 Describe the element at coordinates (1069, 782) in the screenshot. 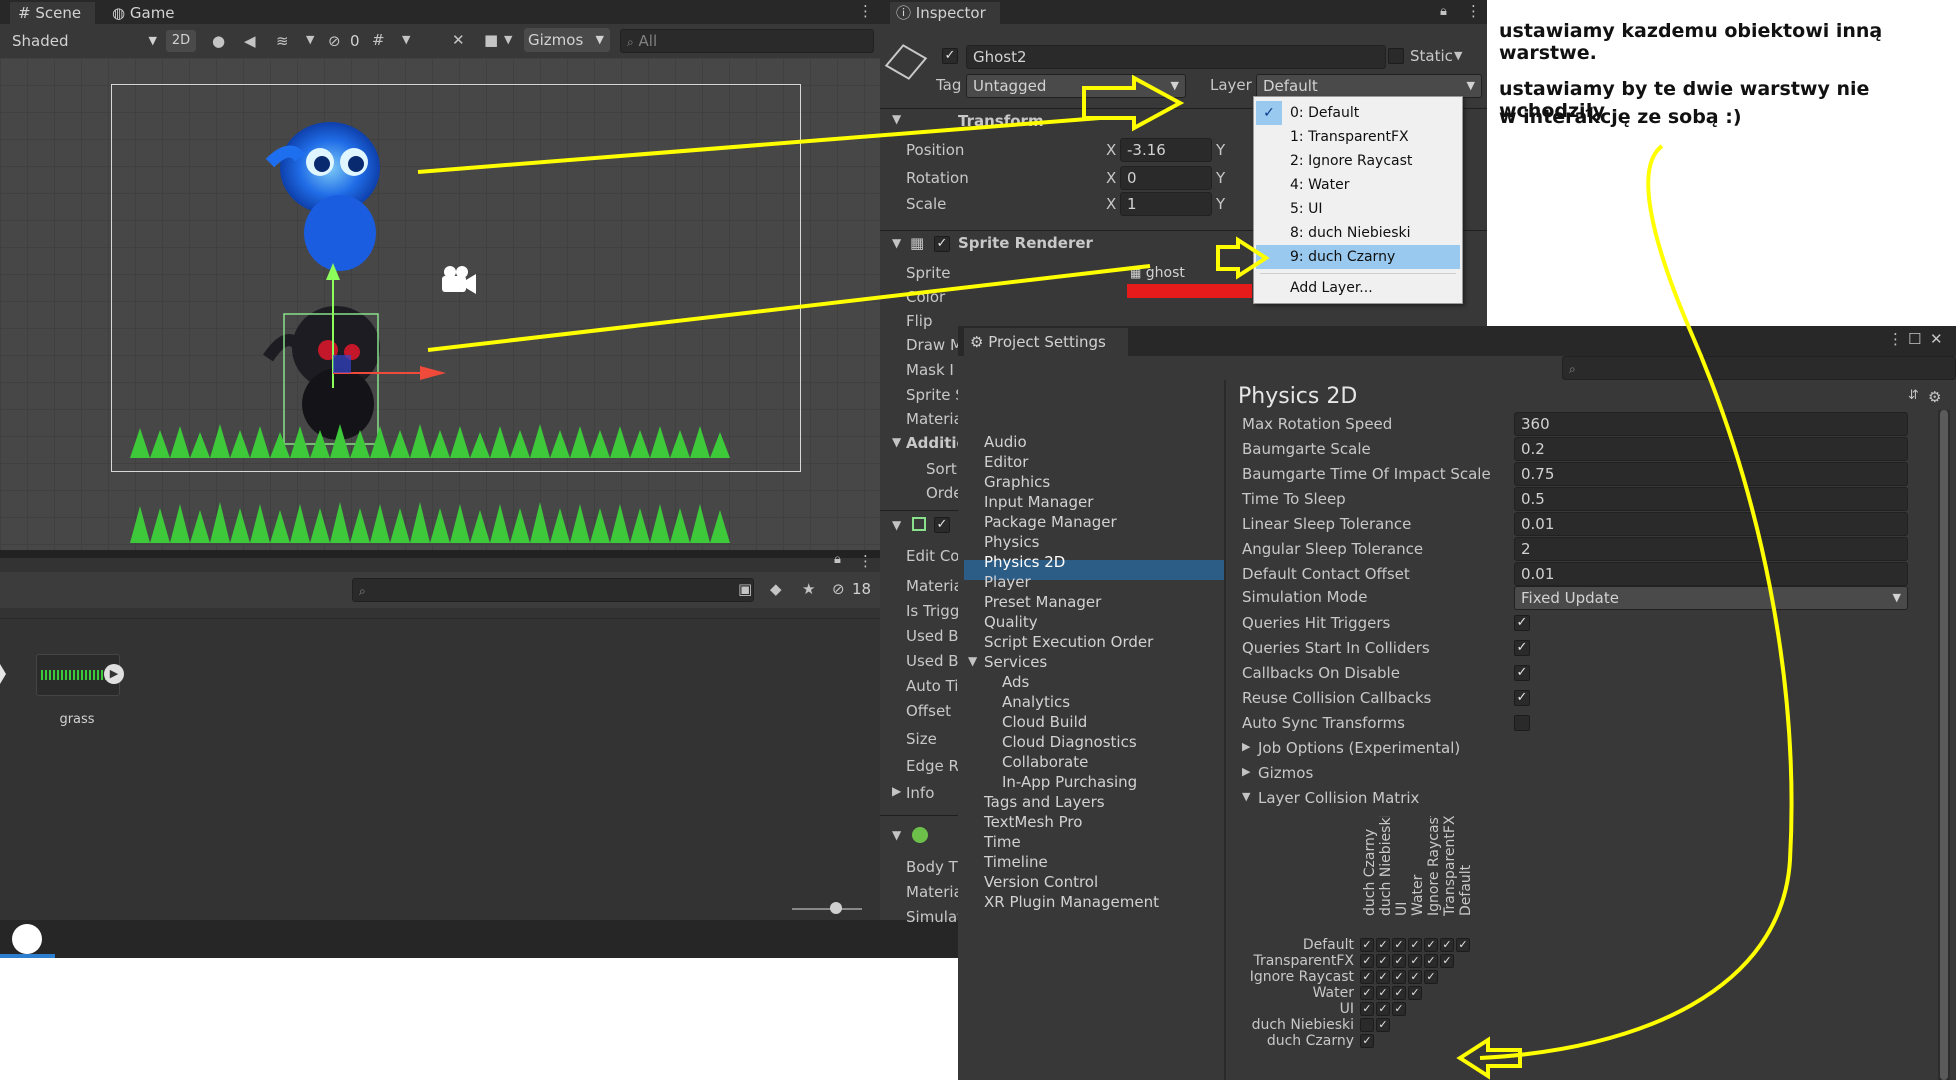

I see `sidebar-item-in-app-purchasing: In-App Purchasing` at that location.